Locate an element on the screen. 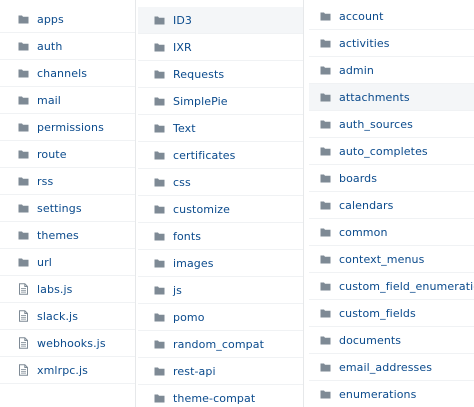  item-label: attachments is located at coordinates (374, 97).